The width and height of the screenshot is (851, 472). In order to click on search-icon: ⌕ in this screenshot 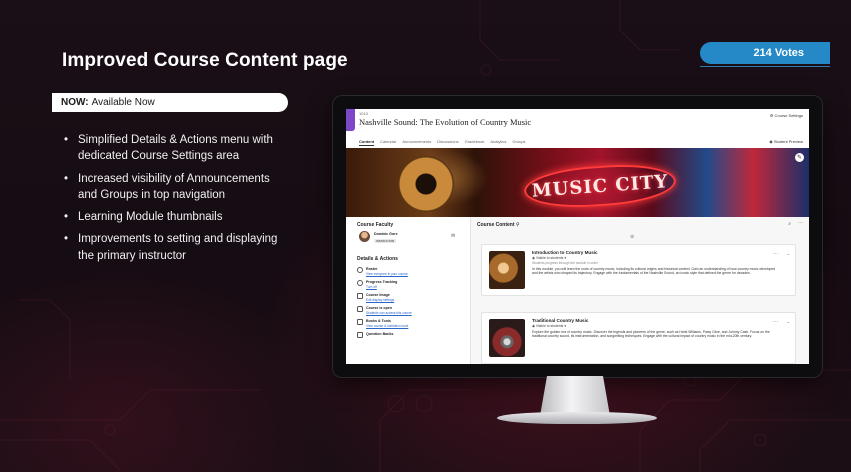, I will do `click(789, 224)`.